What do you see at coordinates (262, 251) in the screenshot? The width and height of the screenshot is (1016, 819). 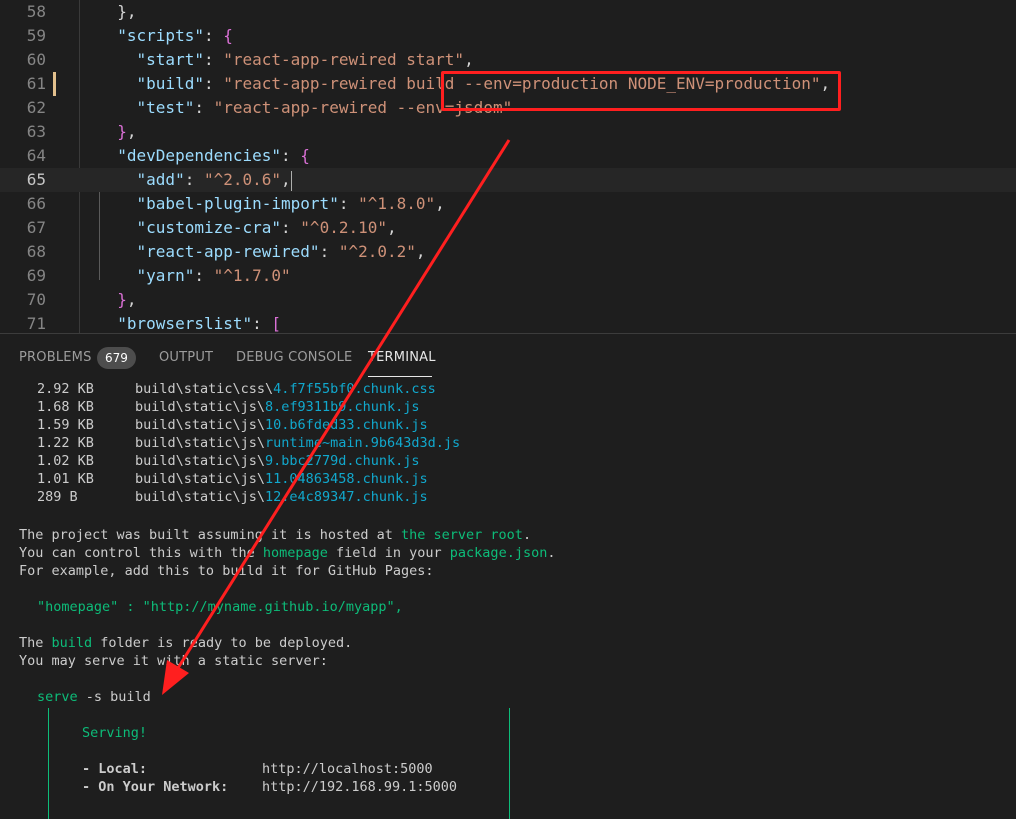 I see `code-text: "react-app-rewired": "^2.0.2",` at bounding box center [262, 251].